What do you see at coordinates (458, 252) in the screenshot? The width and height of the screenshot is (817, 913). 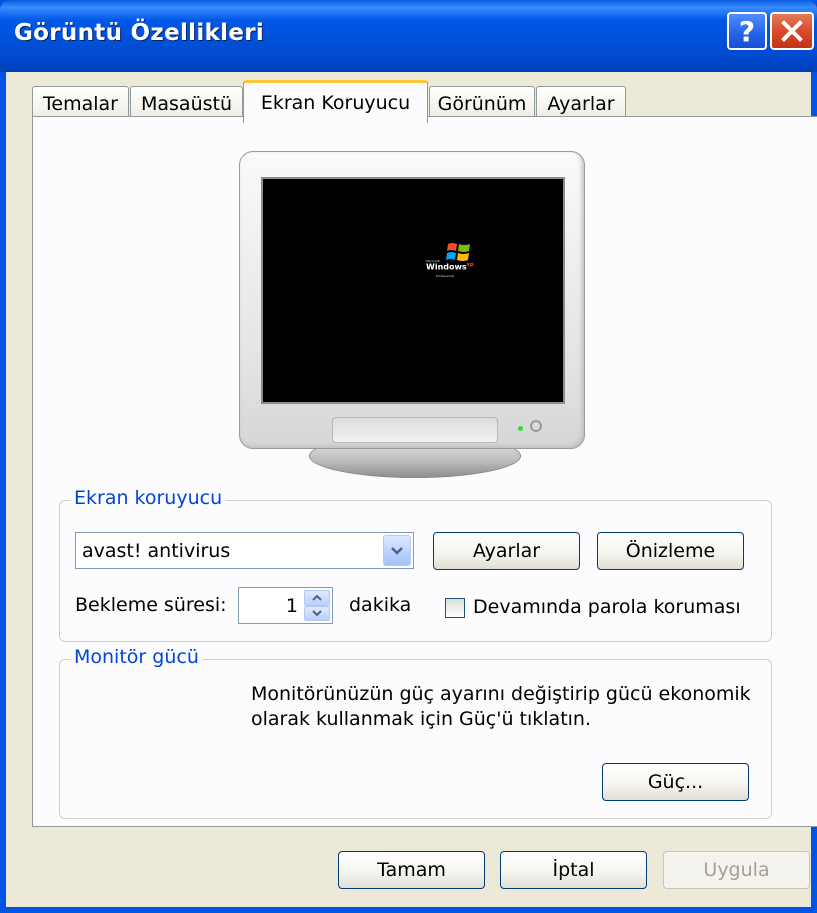 I see `windows-flag-icon` at bounding box center [458, 252].